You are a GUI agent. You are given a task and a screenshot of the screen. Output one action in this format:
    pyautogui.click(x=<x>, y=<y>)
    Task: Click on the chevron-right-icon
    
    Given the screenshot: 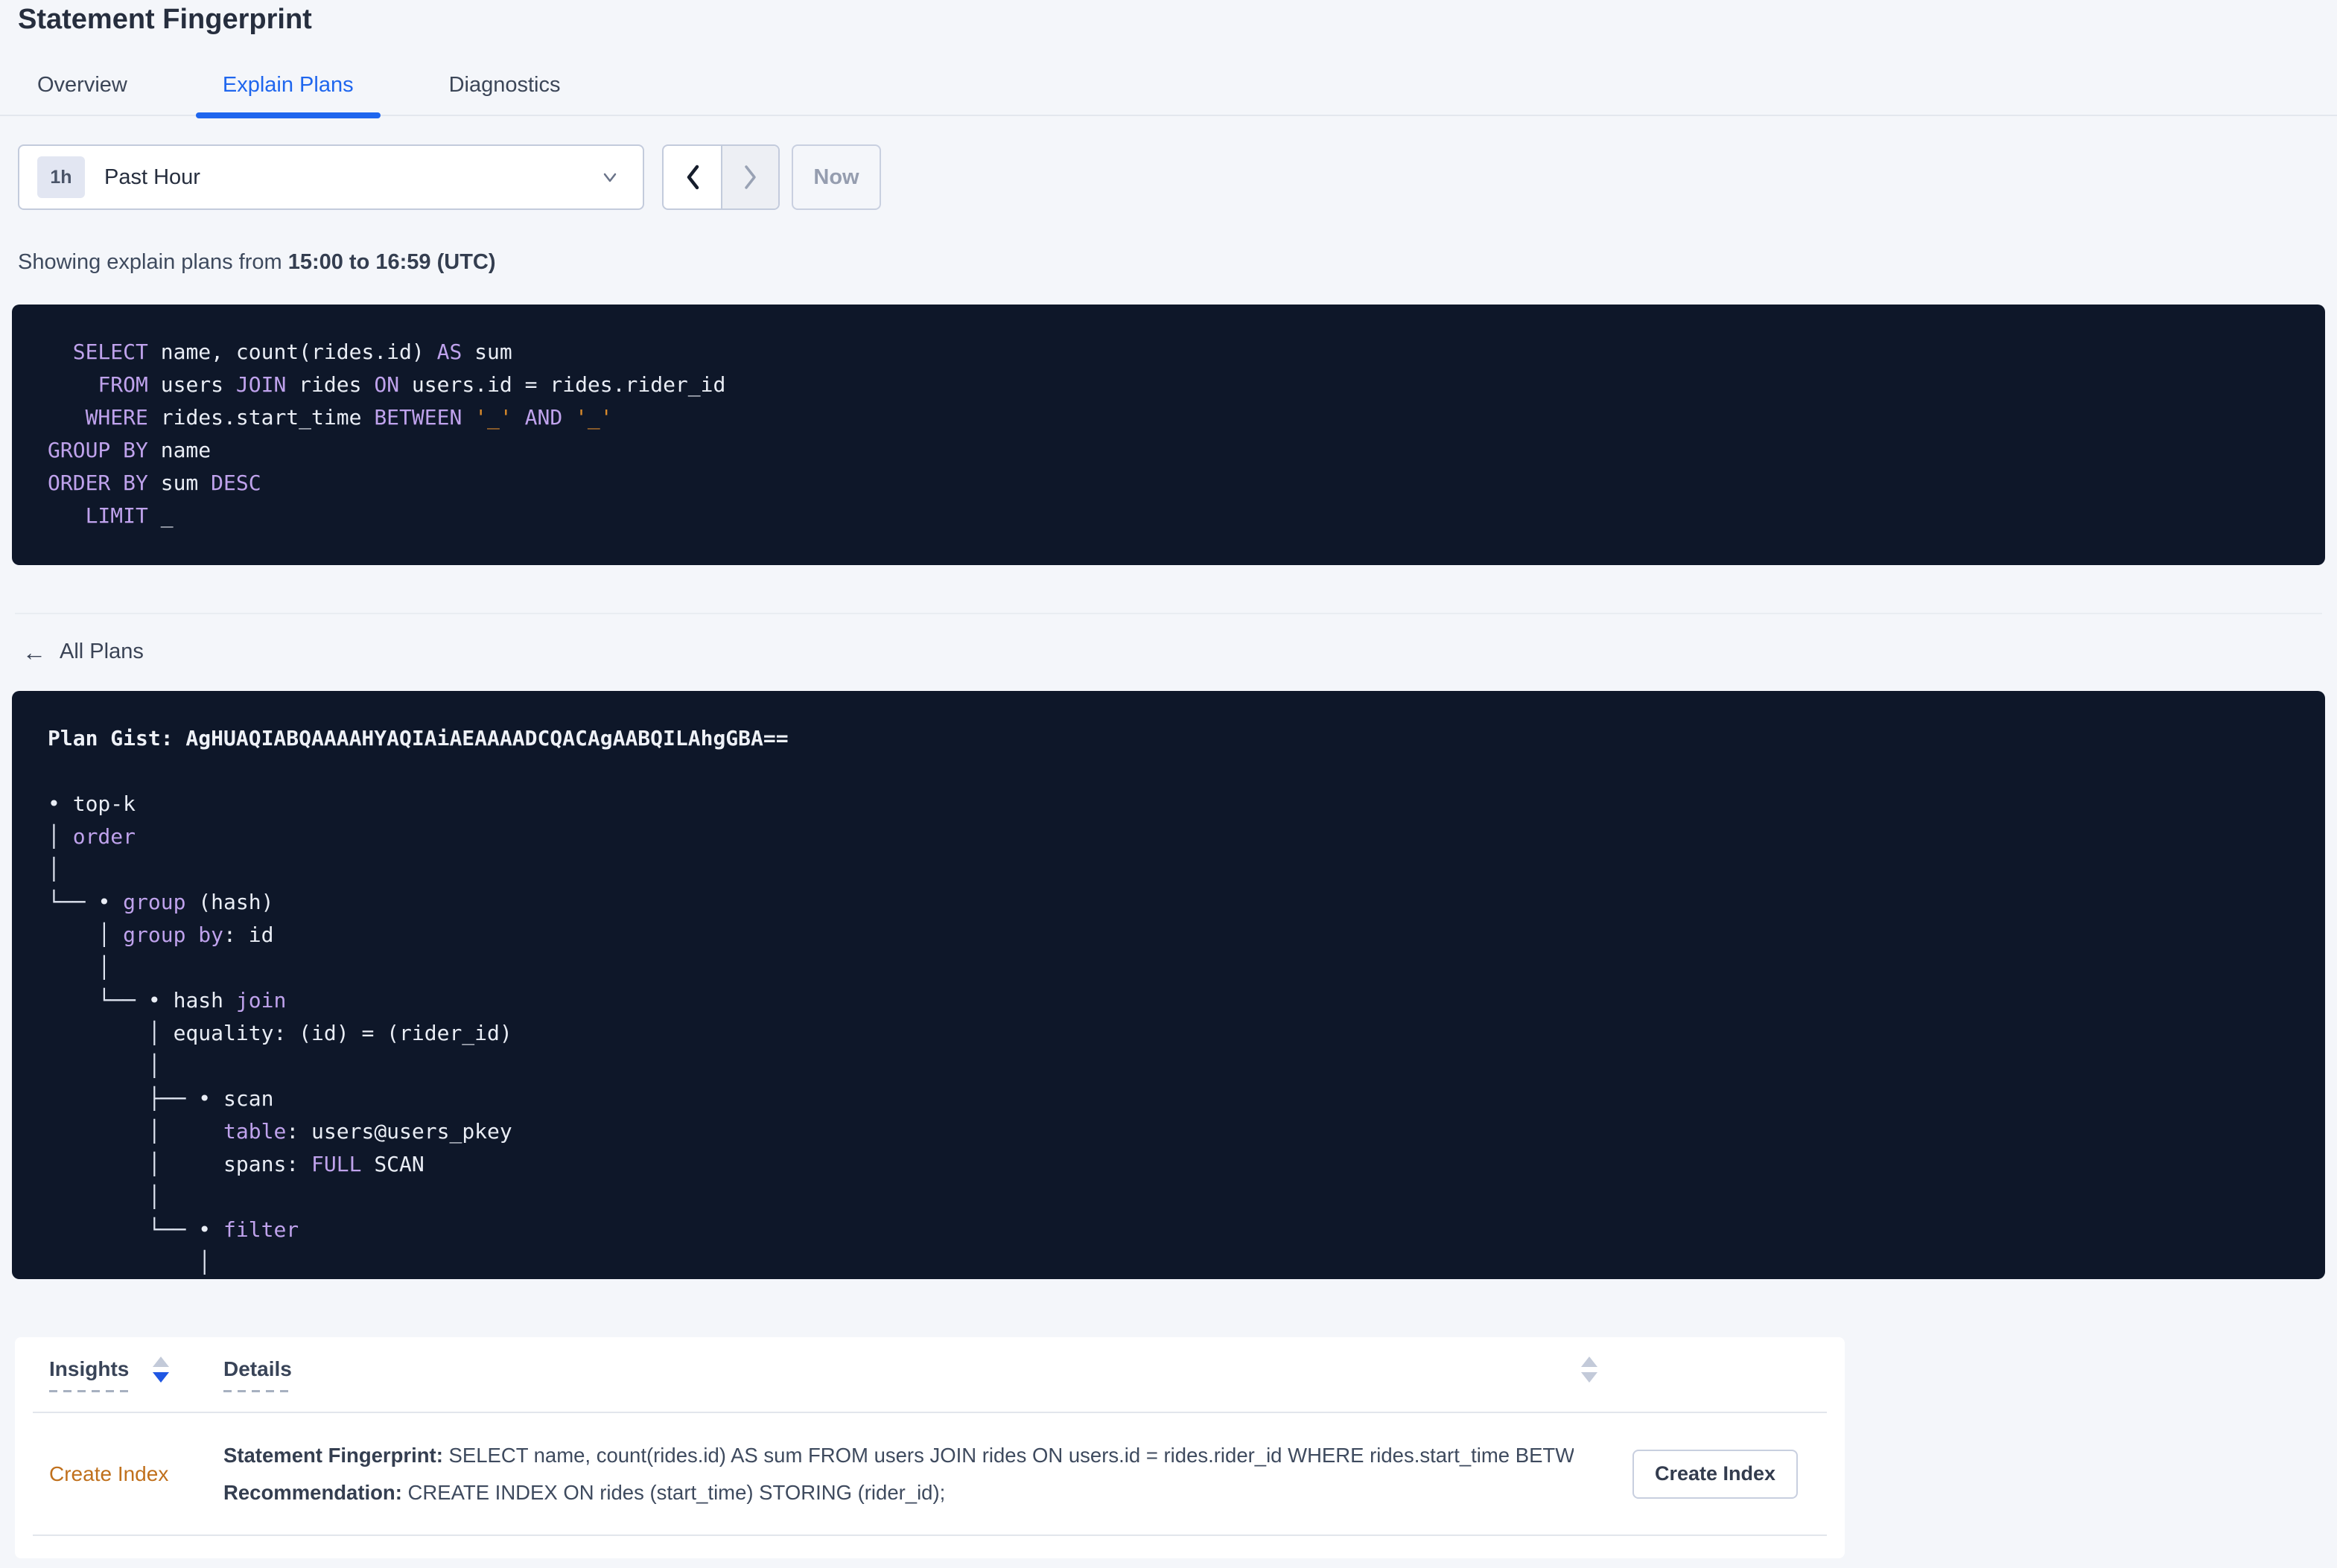 What is the action you would take?
    pyautogui.click(x=750, y=177)
    